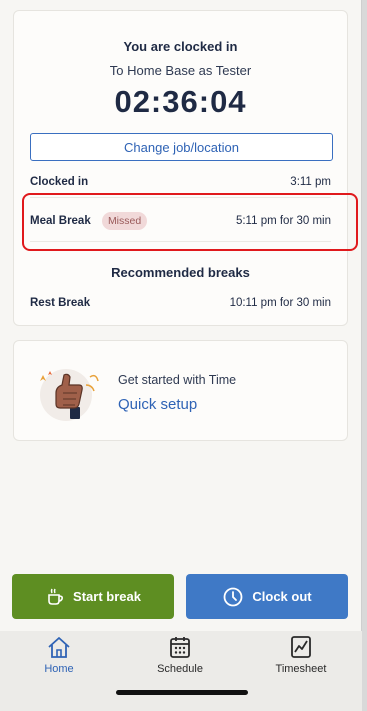  I want to click on tab-home: Home, so click(59, 654).